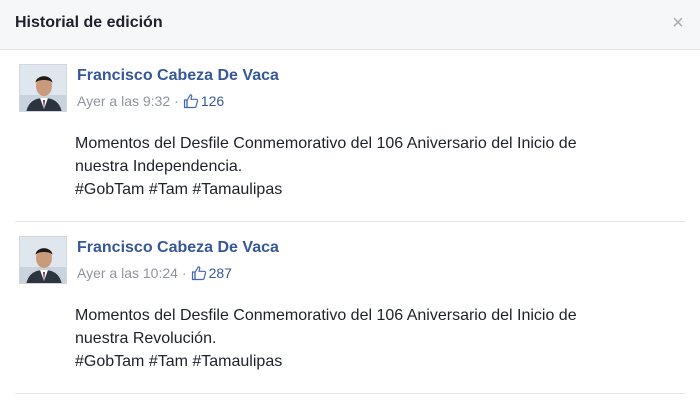 The width and height of the screenshot is (700, 402). I want to click on dialog-header: Historial de edición ×, so click(350, 25).